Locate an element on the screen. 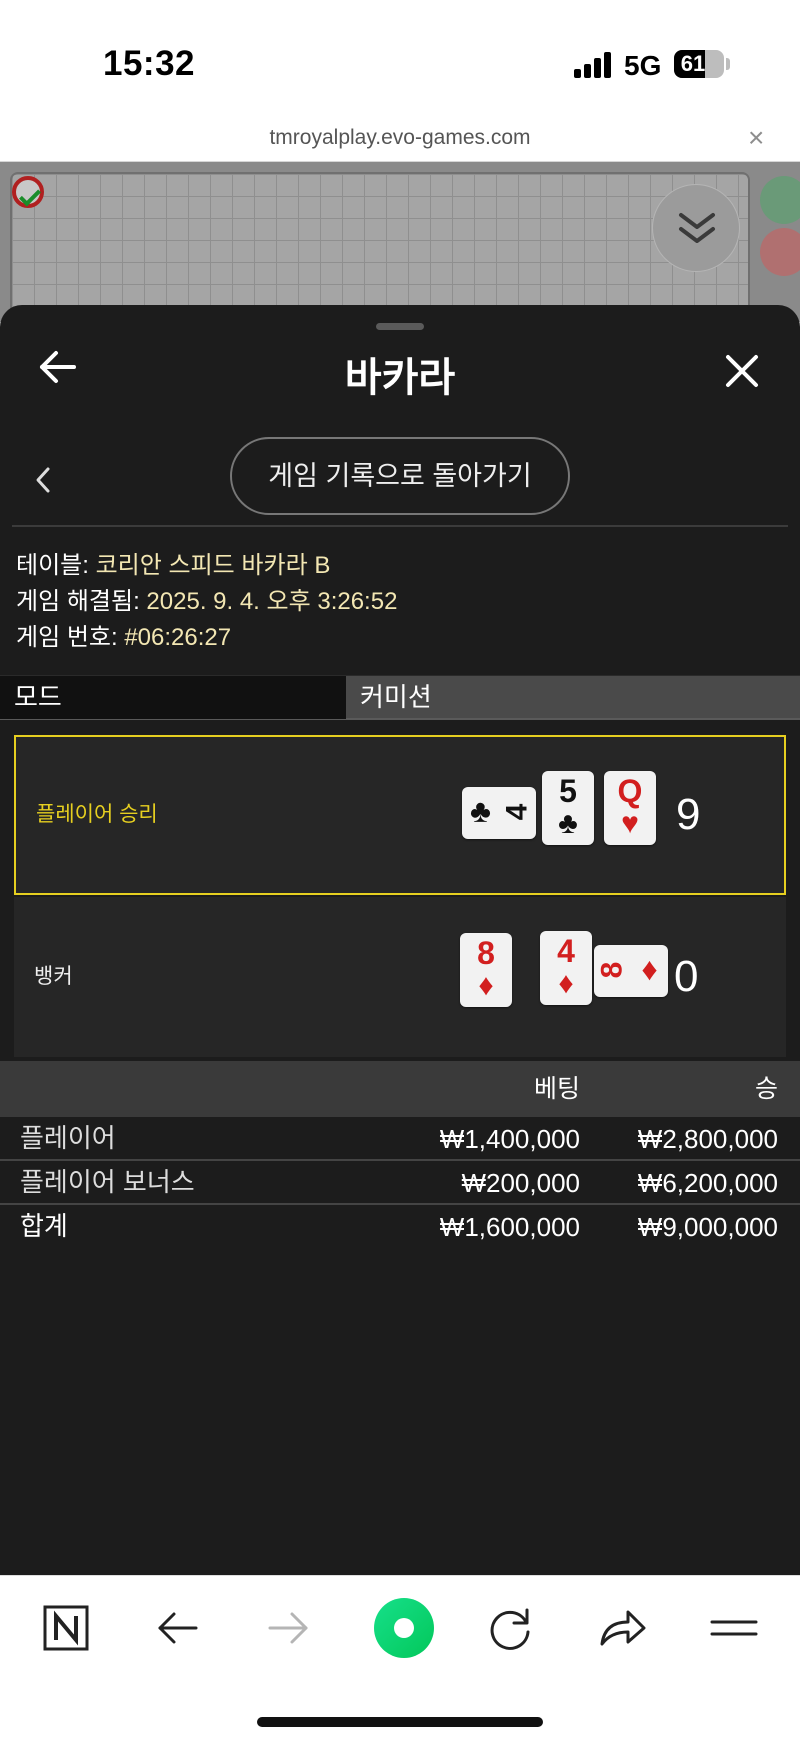 The width and height of the screenshot is (800, 1740). double-chevron-down-icon is located at coordinates (697, 228).